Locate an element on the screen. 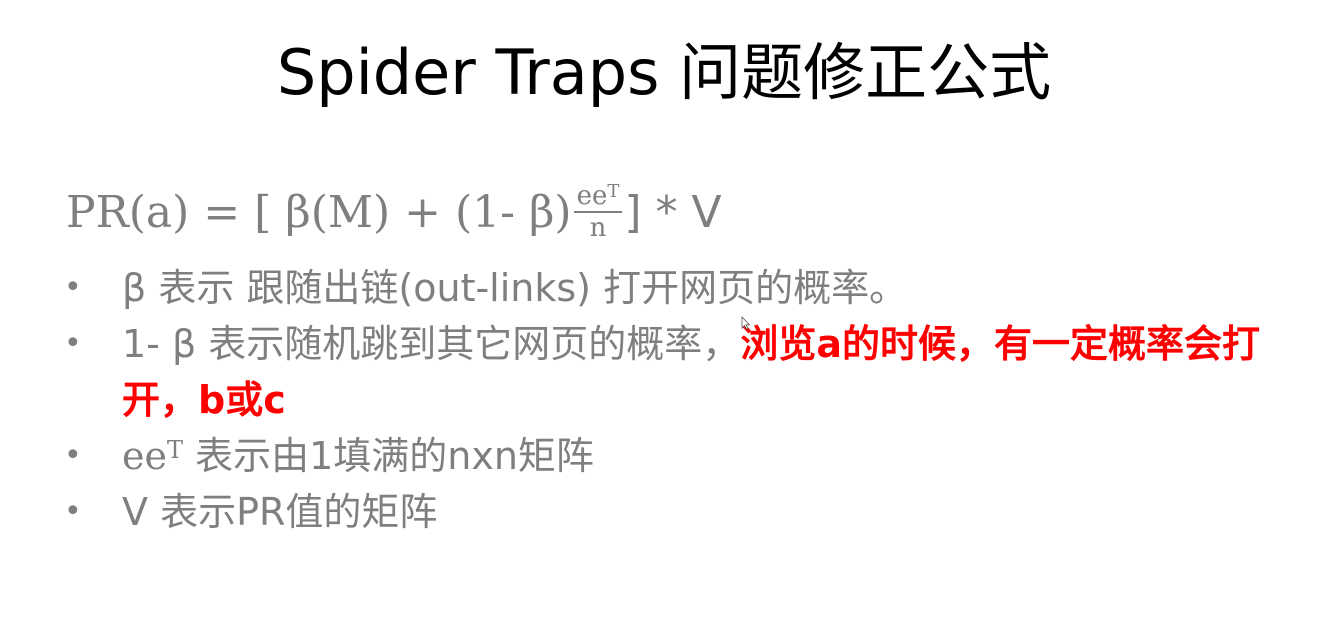 This screenshot has height=618, width=1328. numerator-superscript: T is located at coordinates (613, 191).